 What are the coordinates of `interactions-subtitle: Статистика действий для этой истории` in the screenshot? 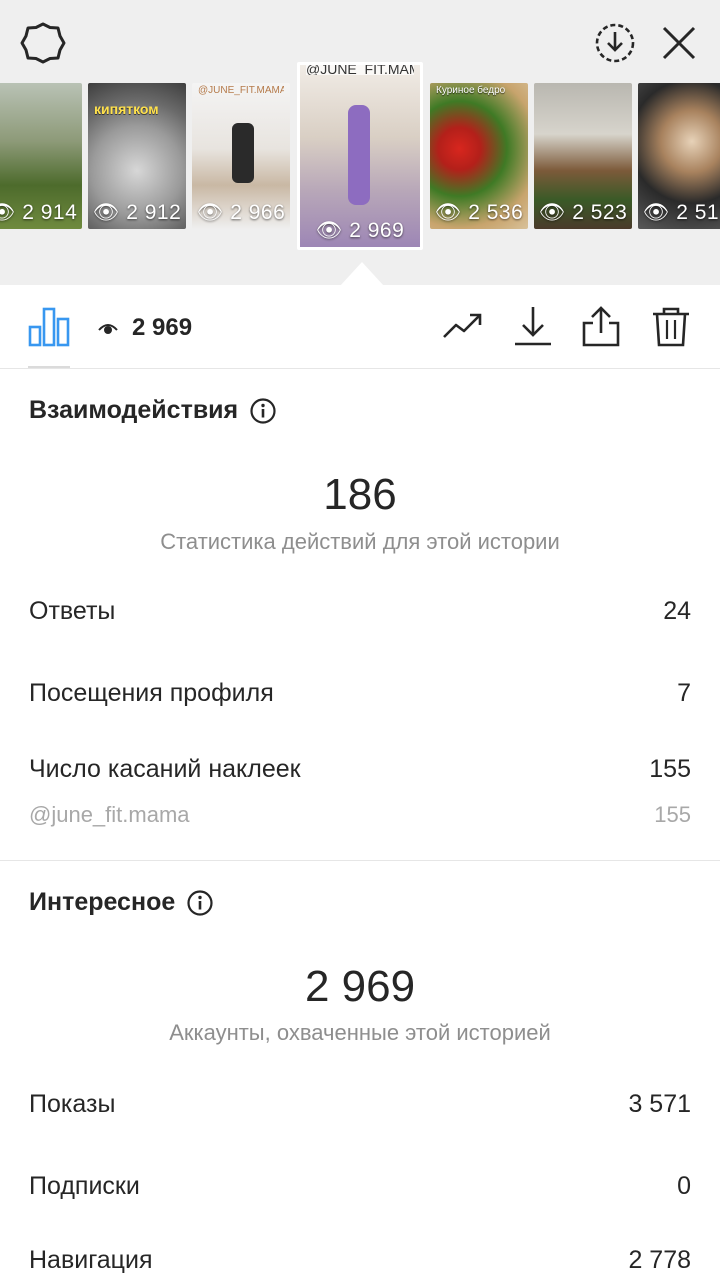 It's located at (360, 541).